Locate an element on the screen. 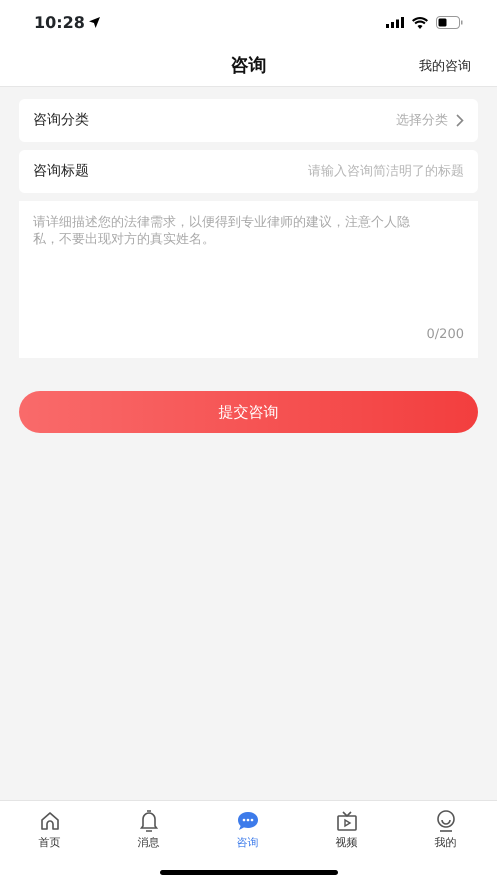  character-counter: 0/200 is located at coordinates (445, 335).